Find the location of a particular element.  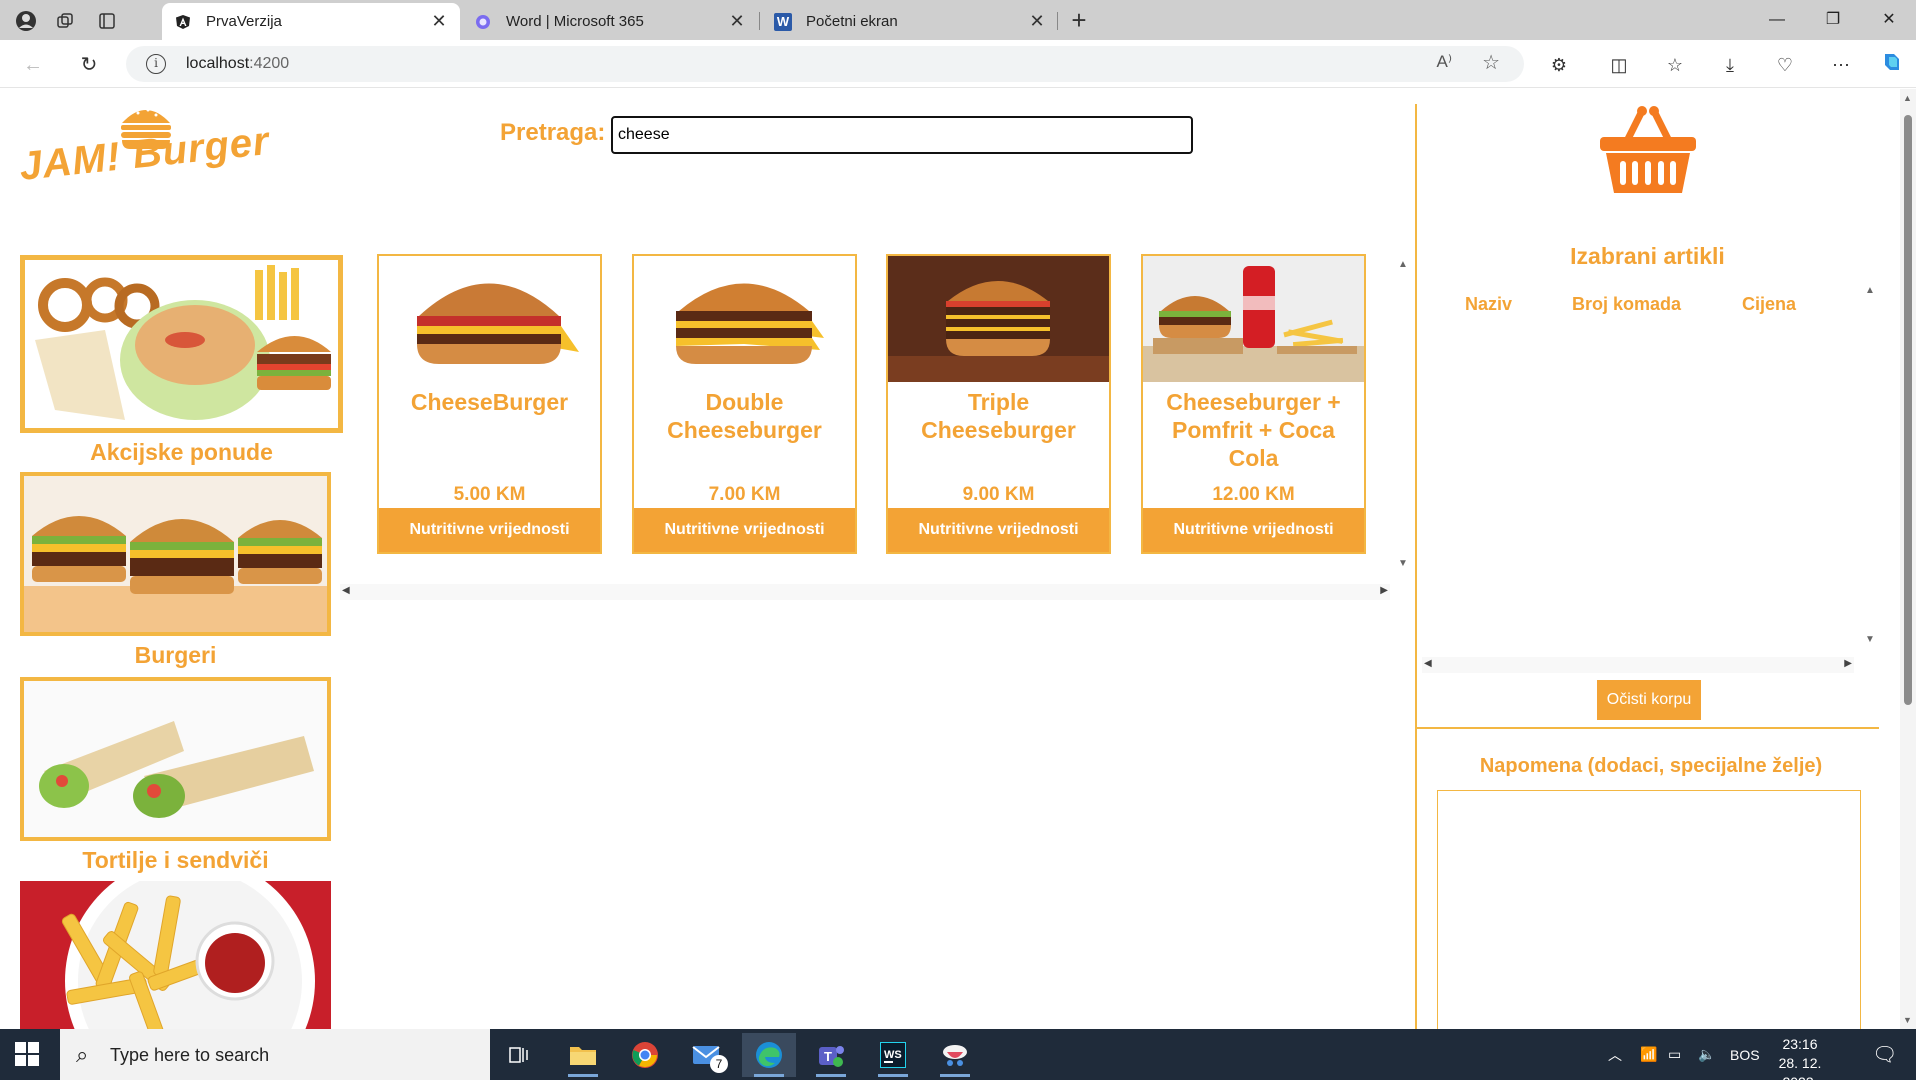

volume-icon: 🔈 is located at coordinates (1706, 1054).